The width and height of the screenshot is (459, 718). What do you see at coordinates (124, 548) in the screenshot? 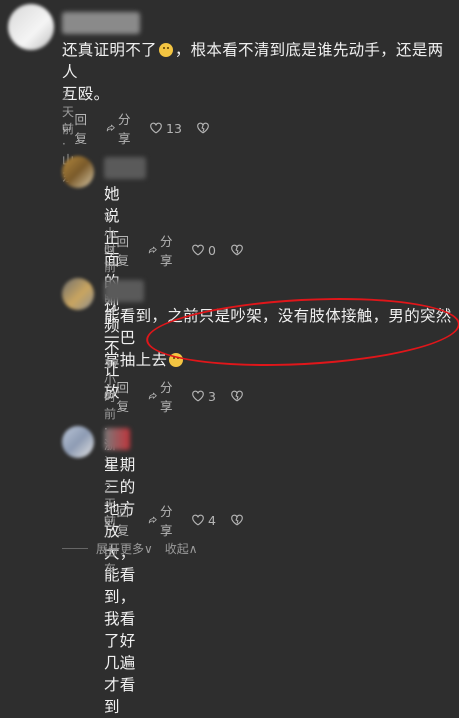
I see `expand-more-button: 展开更多∨` at bounding box center [124, 548].